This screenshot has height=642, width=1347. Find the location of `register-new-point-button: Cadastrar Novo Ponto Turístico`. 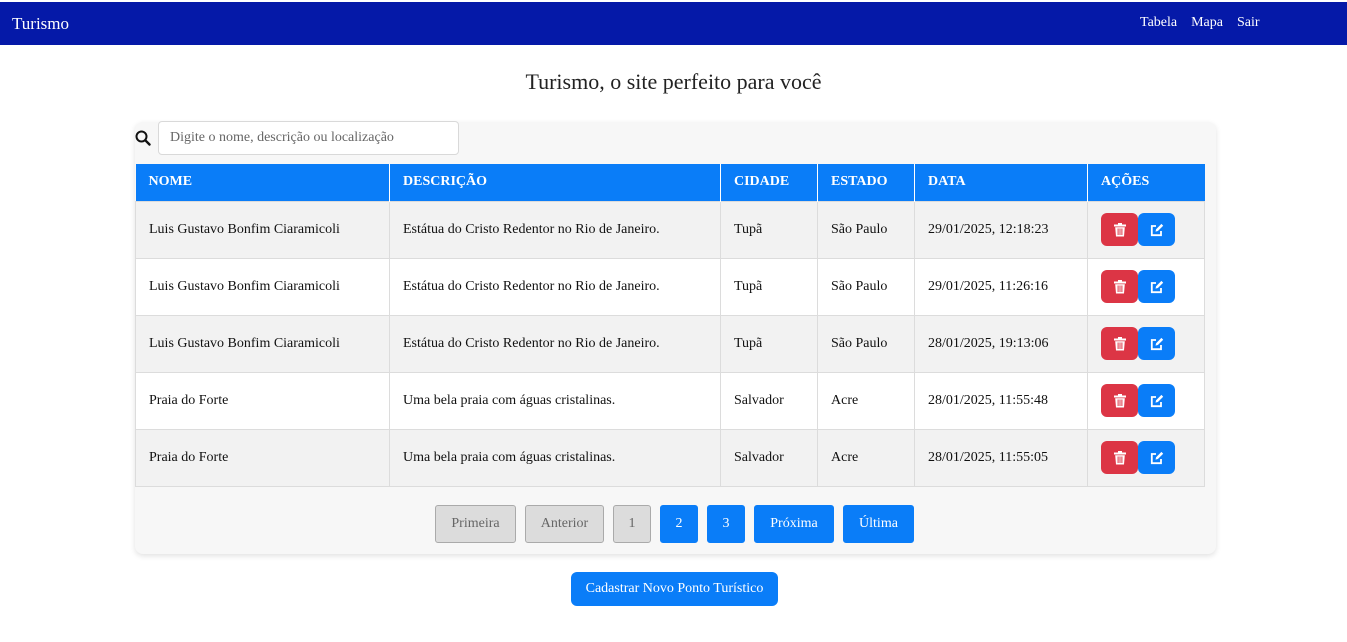

register-new-point-button: Cadastrar Novo Ponto Turístico is located at coordinates (674, 589).